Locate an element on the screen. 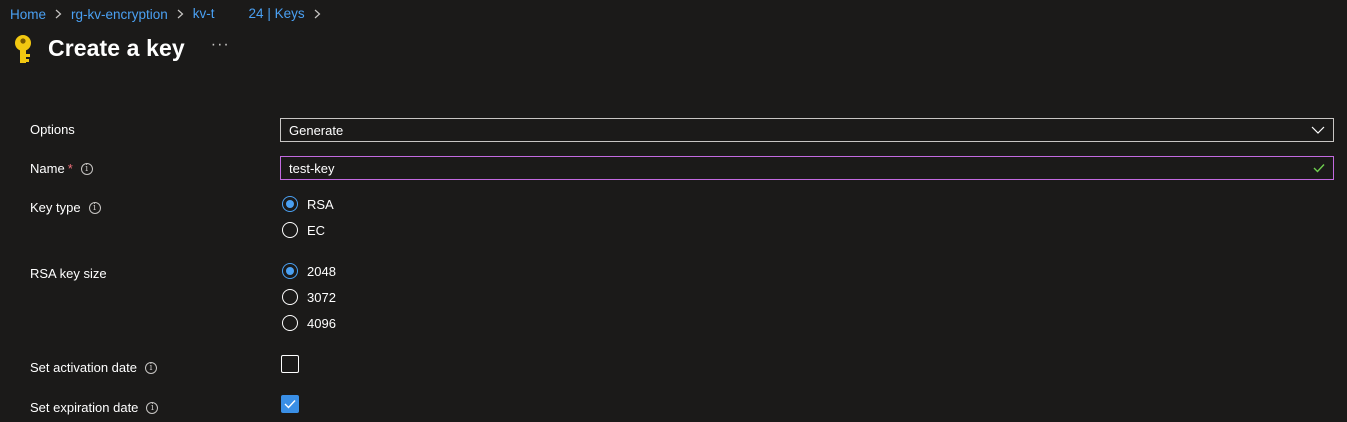 The height and width of the screenshot is (422, 1347). expiration-date-label-text: Set expiration date is located at coordinates (84, 407).